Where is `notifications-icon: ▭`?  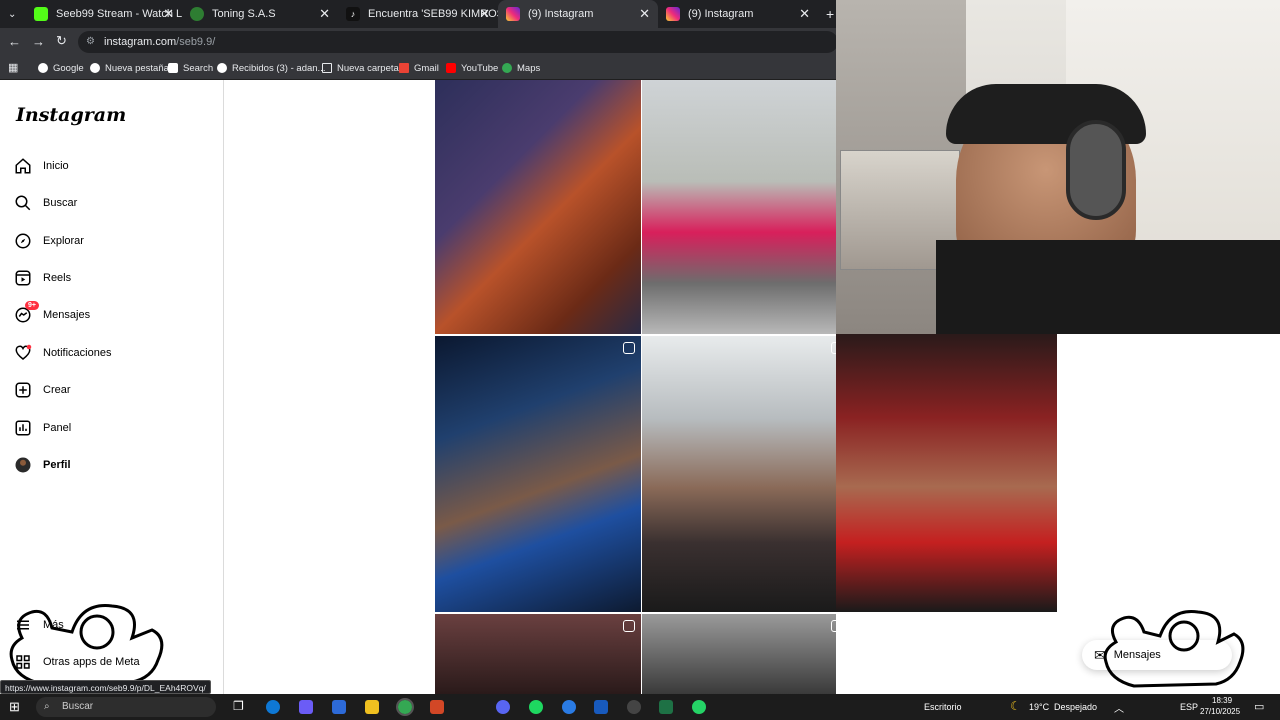 notifications-icon: ▭ is located at coordinates (1259, 706).